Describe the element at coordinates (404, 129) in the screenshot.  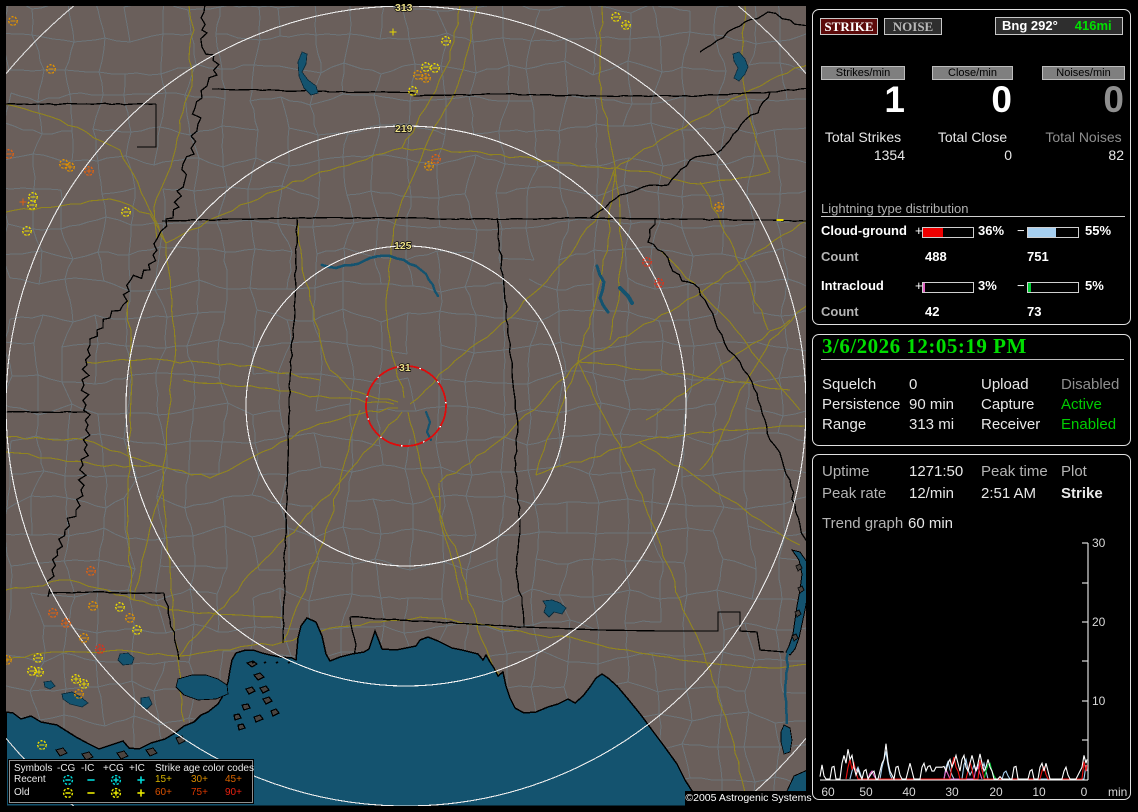
I see `svg-text: 219` at that location.